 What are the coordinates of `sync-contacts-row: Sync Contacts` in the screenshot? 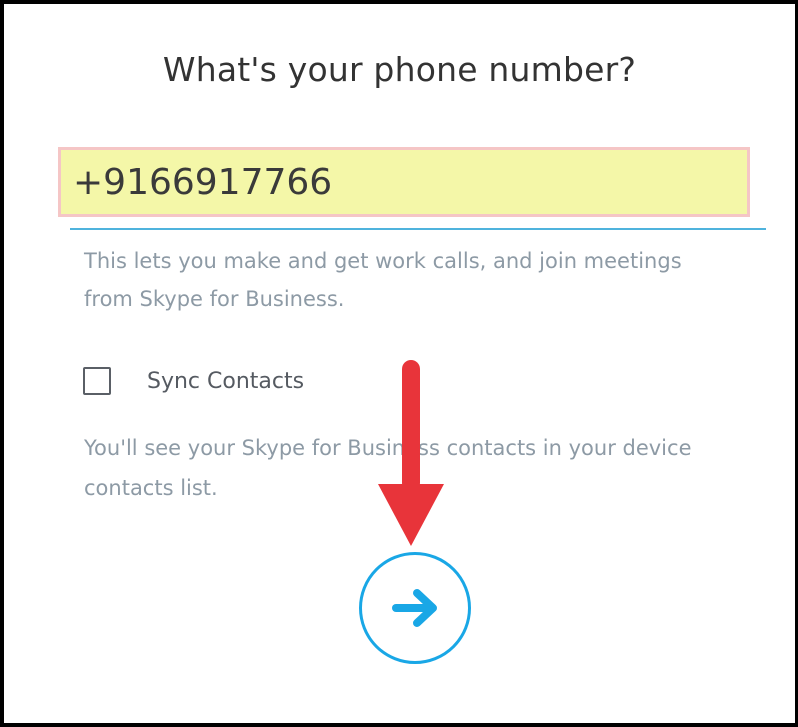 It's located at (193, 381).